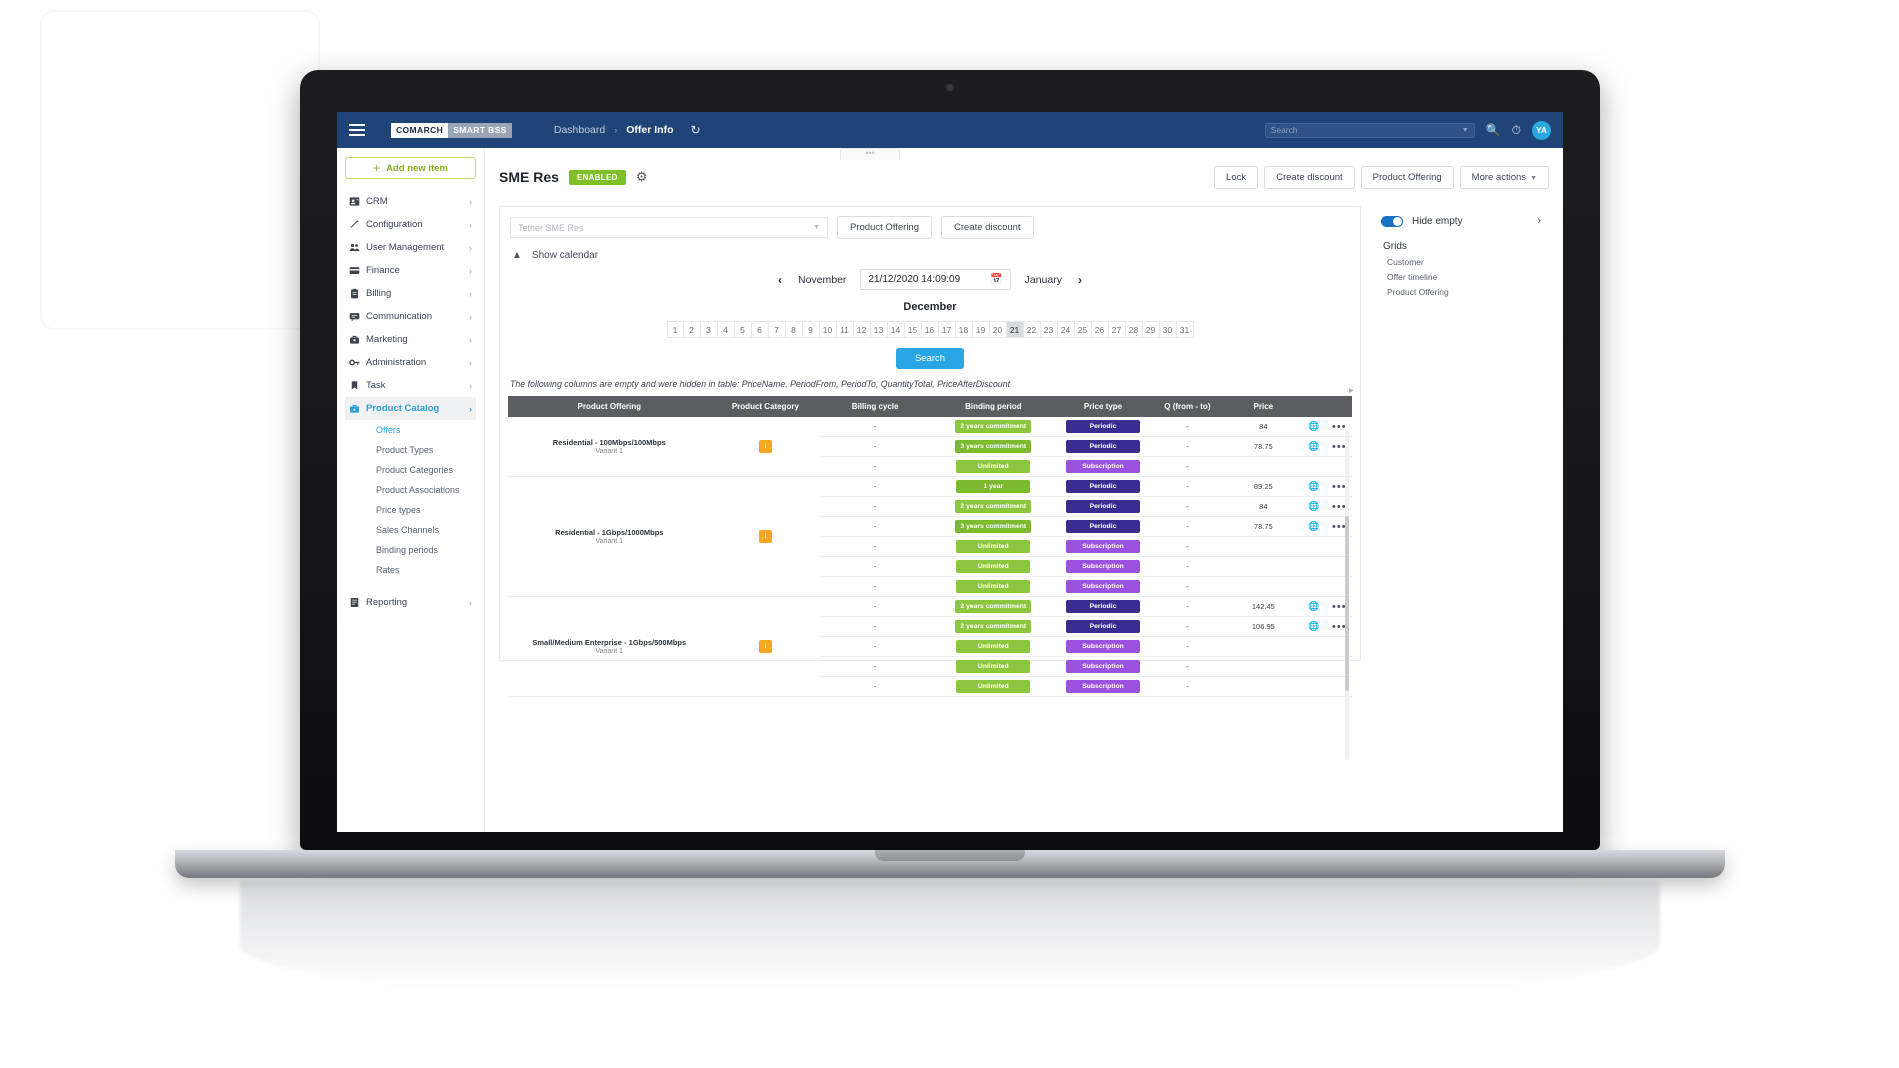 The height and width of the screenshot is (1068, 1899). Describe the element at coordinates (1461, 289) in the screenshot. I see `grid-link-product-offering: Product Offering` at that location.